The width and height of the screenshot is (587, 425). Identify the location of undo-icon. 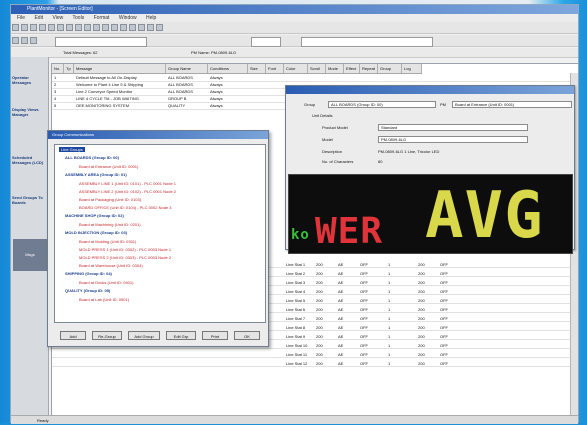
(78, 27).